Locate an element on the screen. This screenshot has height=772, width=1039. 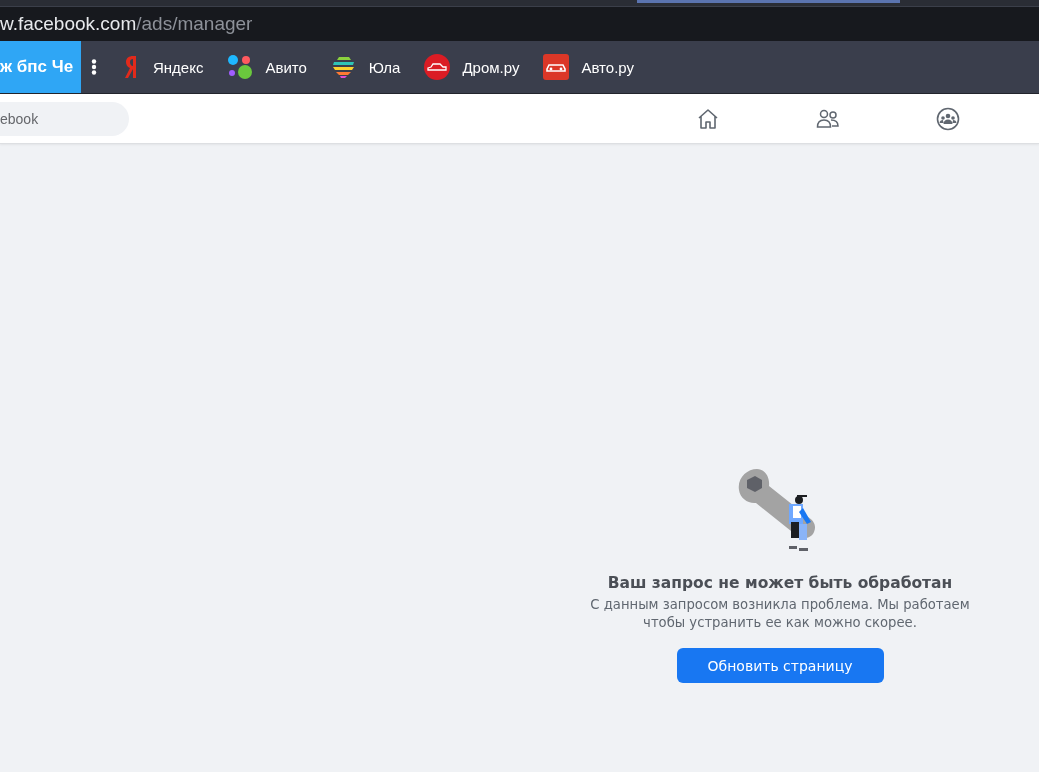
bookmark-link: Авито is located at coordinates (267, 67).